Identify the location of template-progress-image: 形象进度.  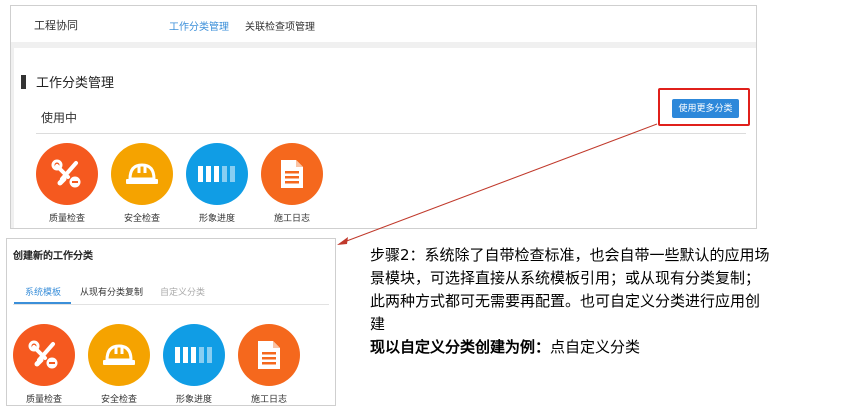
(194, 364).